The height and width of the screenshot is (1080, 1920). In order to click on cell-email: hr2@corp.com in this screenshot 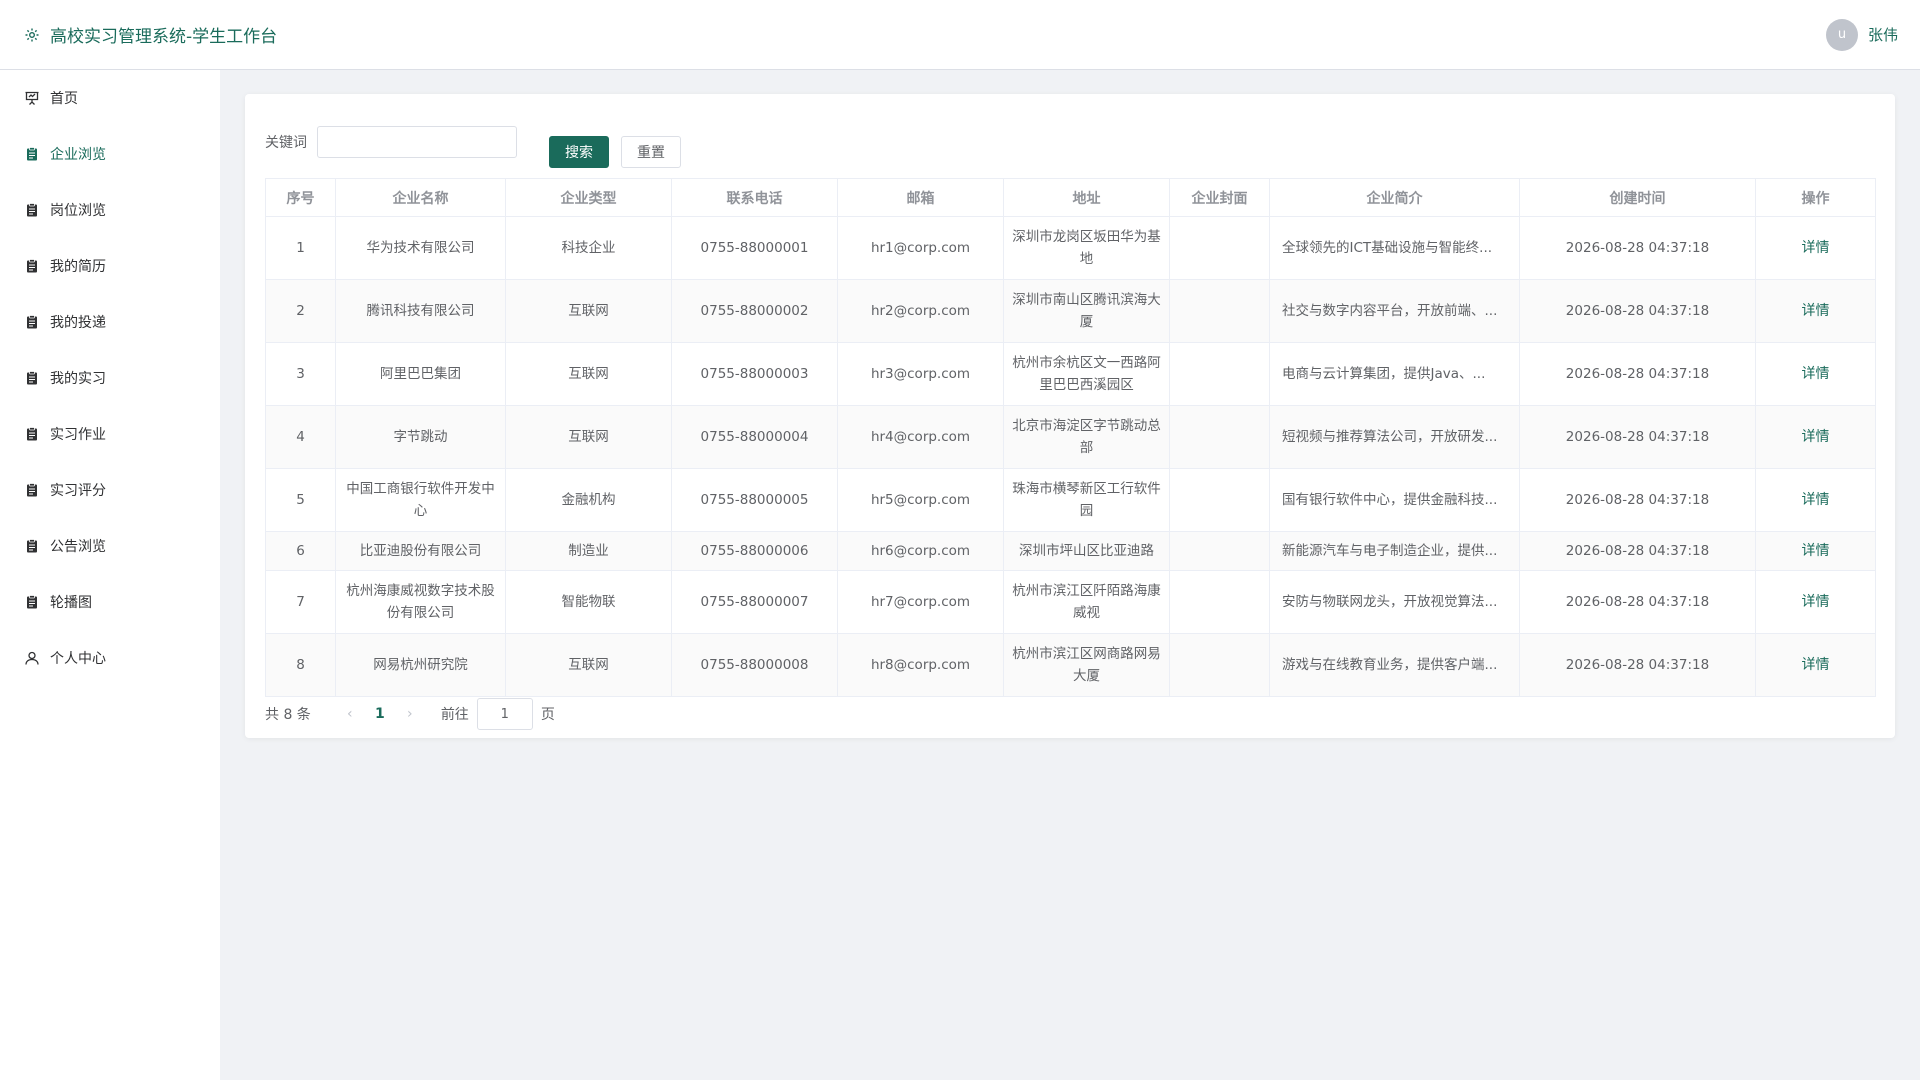, I will do `click(920, 311)`.